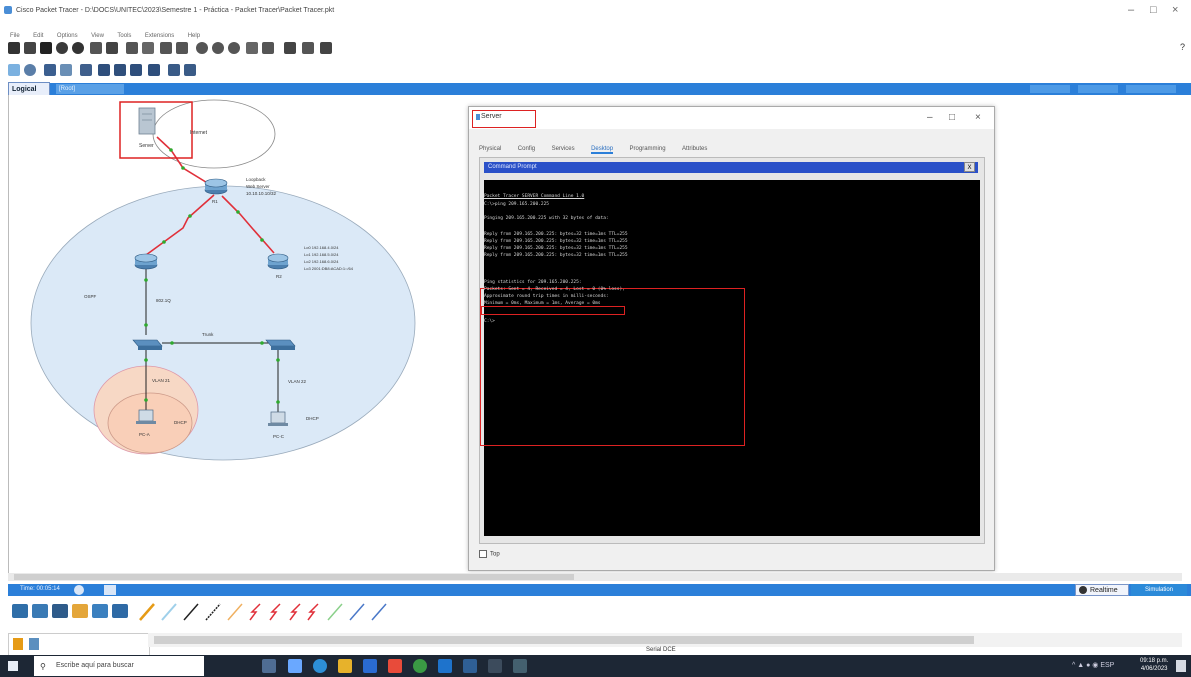 This screenshot has height=677, width=1191. Describe the element at coordinates (190, 70) in the screenshot. I see `add-complex-pdu-icon` at that location.